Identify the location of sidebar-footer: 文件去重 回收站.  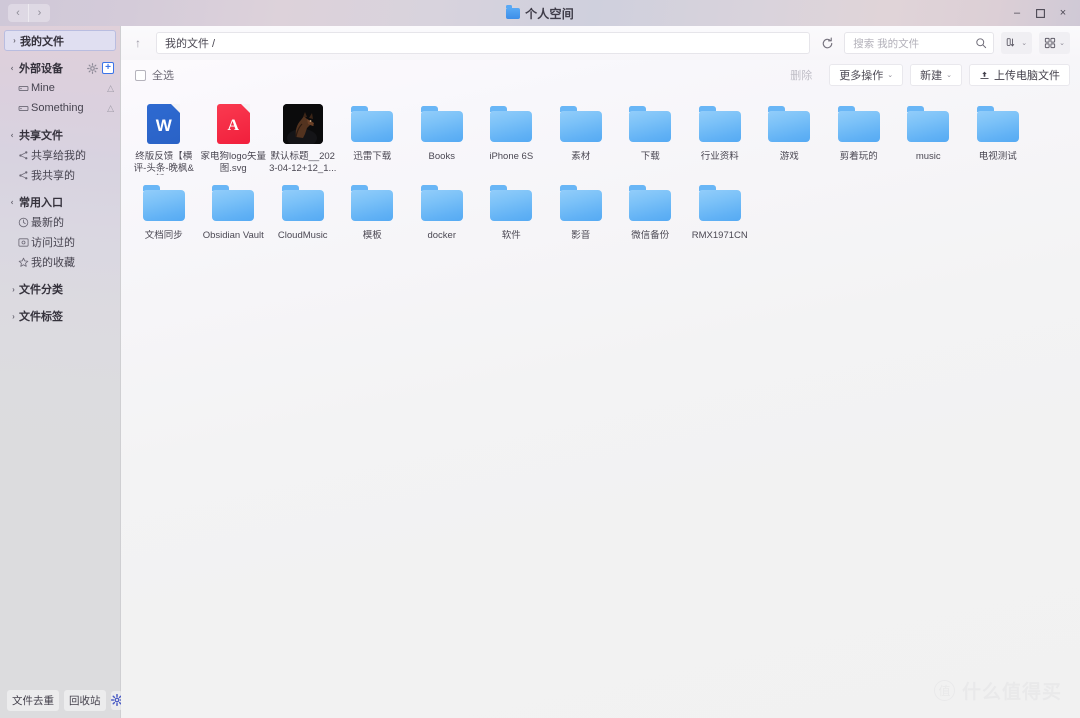
(61, 700).